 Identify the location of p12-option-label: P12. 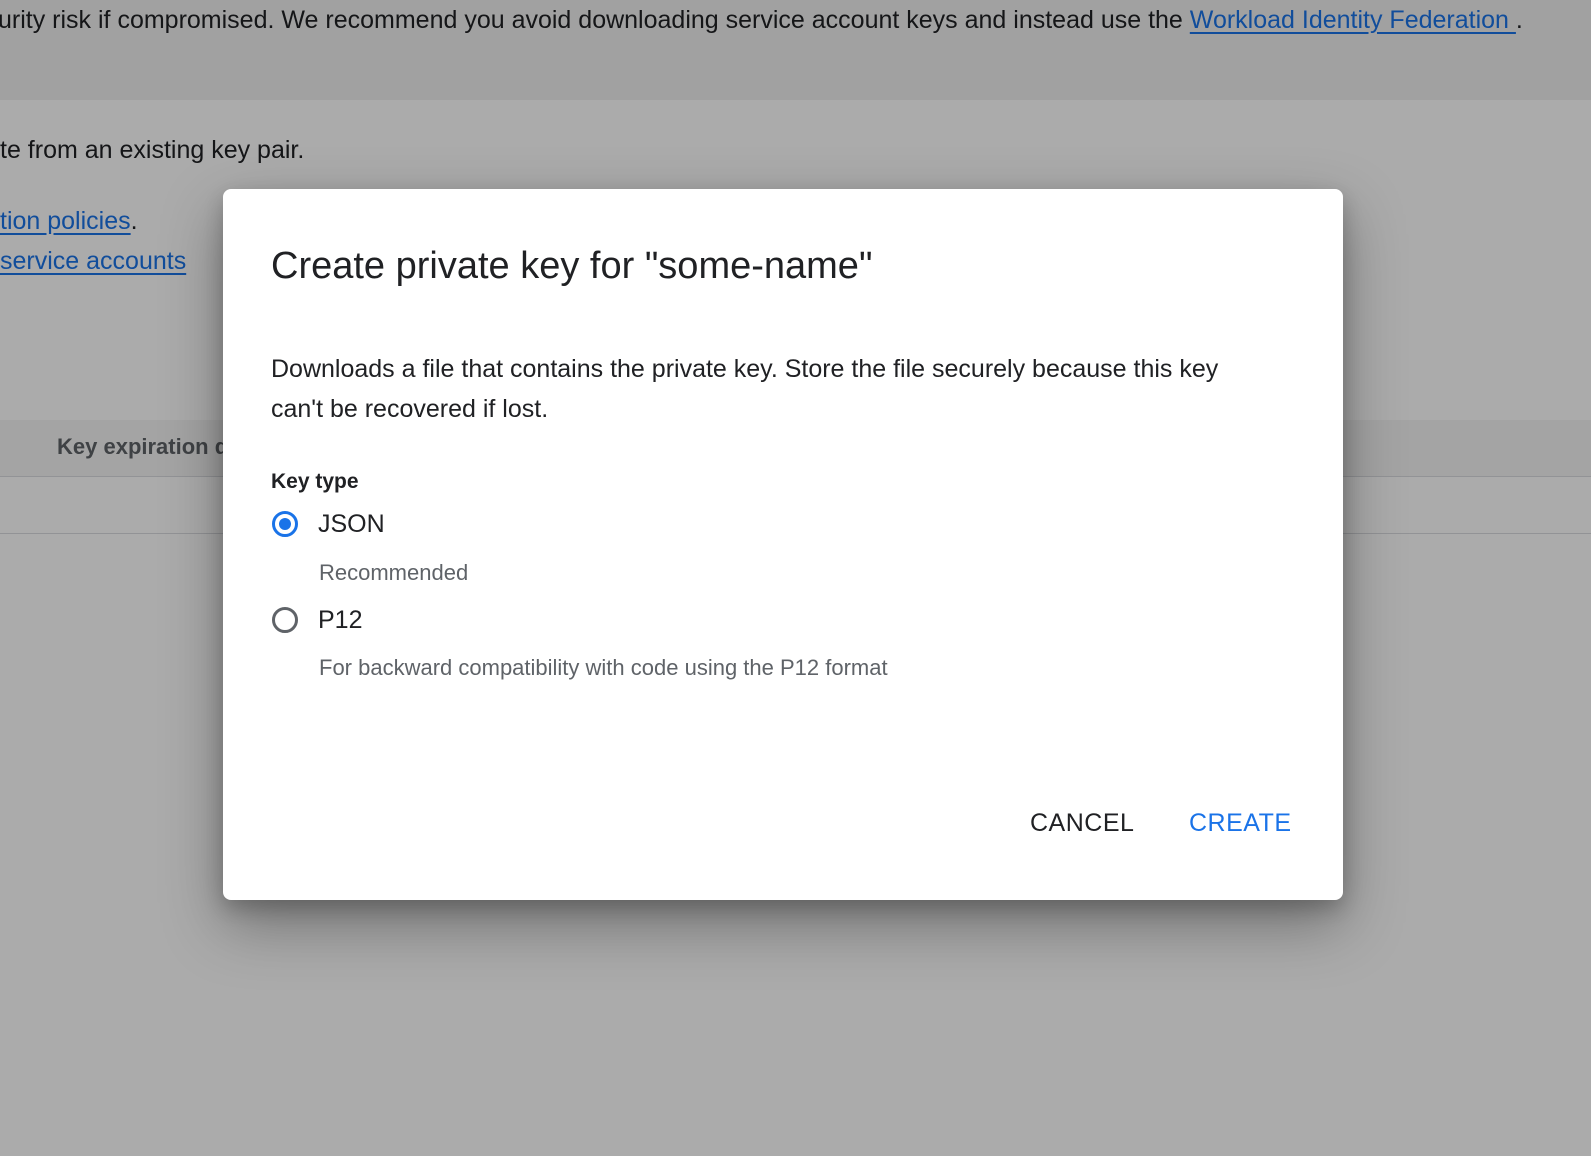
(340, 620).